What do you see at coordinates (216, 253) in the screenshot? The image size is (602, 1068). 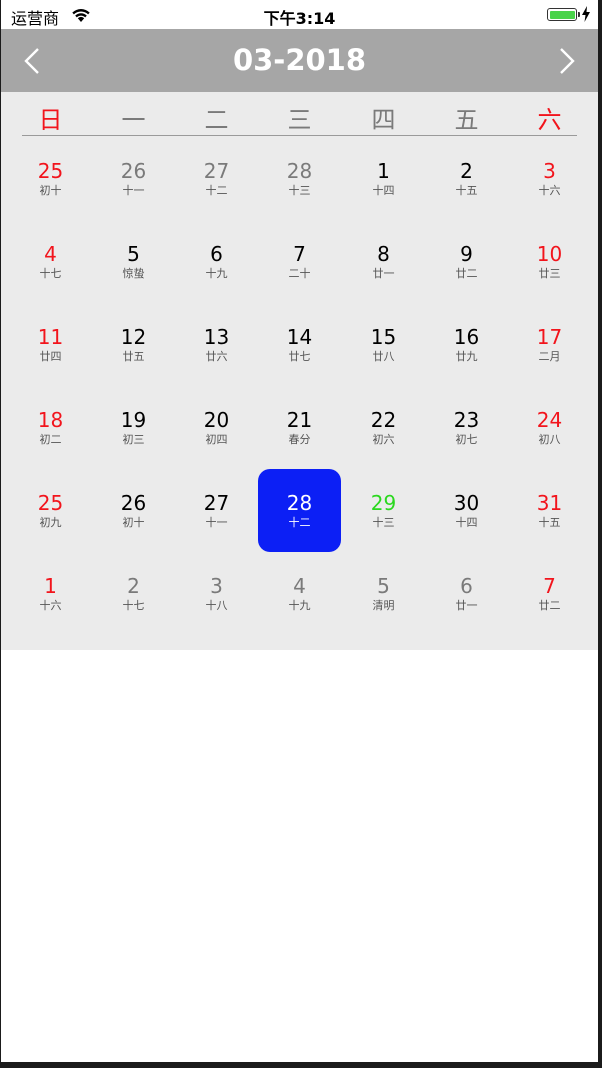 I see `day-number: 6` at bounding box center [216, 253].